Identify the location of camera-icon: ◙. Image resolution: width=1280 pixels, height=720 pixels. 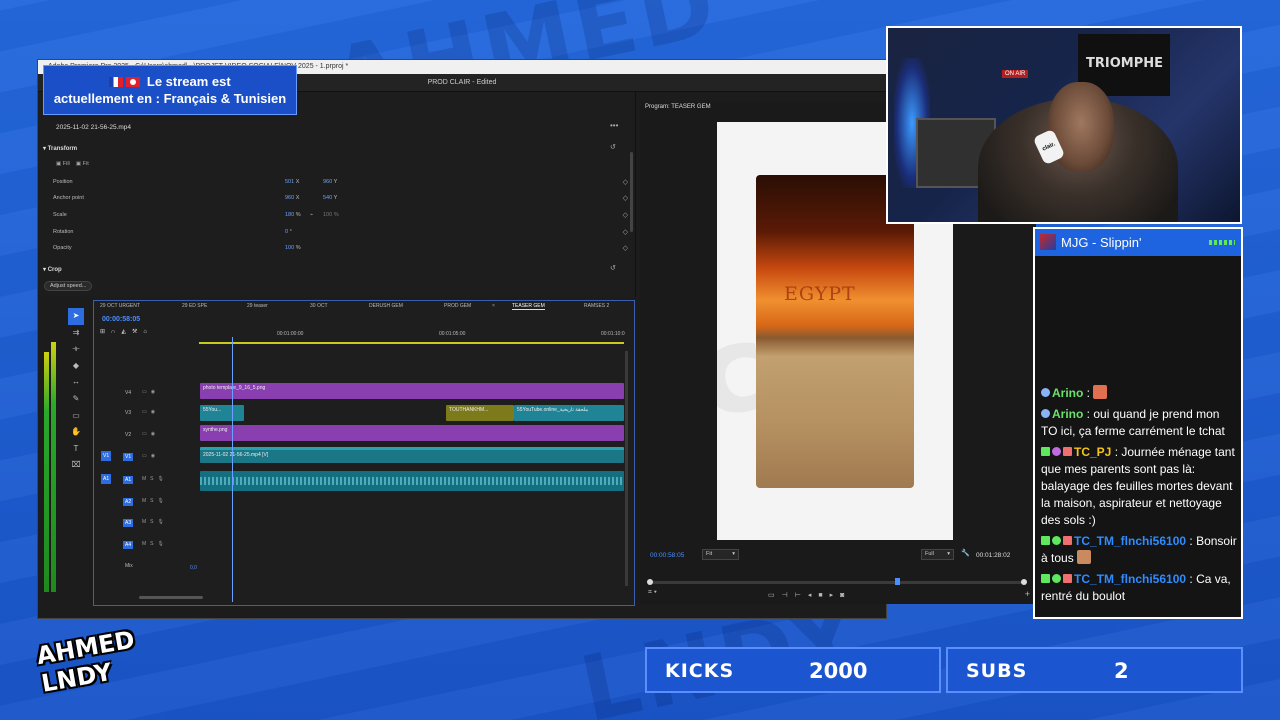
(845, 595).